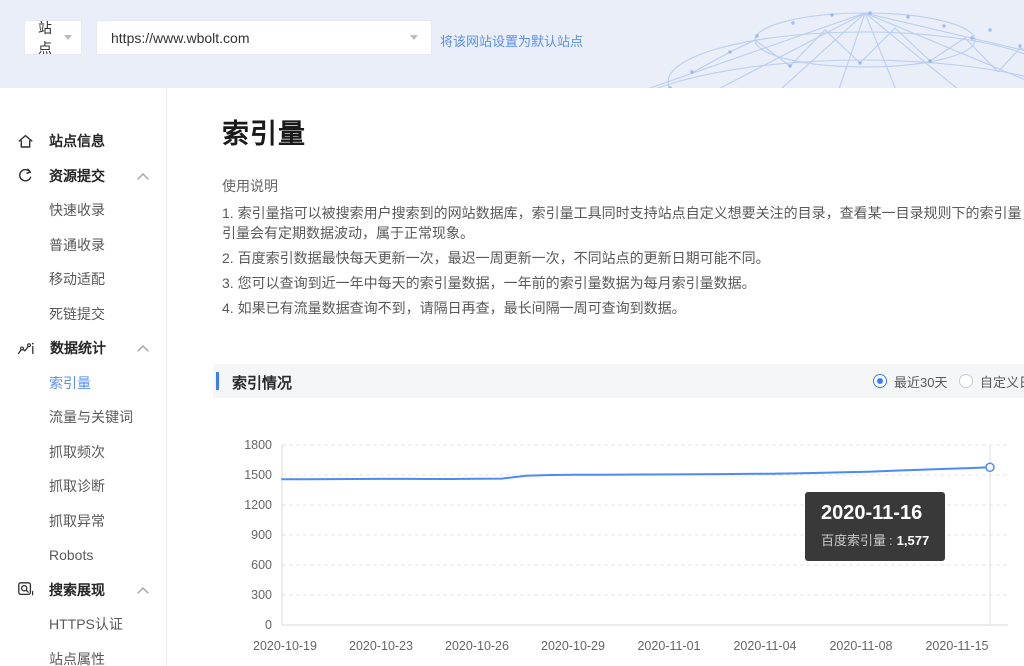  What do you see at coordinates (956, 646) in the screenshot?
I see `svg-text: 2020-11-15` at bounding box center [956, 646].